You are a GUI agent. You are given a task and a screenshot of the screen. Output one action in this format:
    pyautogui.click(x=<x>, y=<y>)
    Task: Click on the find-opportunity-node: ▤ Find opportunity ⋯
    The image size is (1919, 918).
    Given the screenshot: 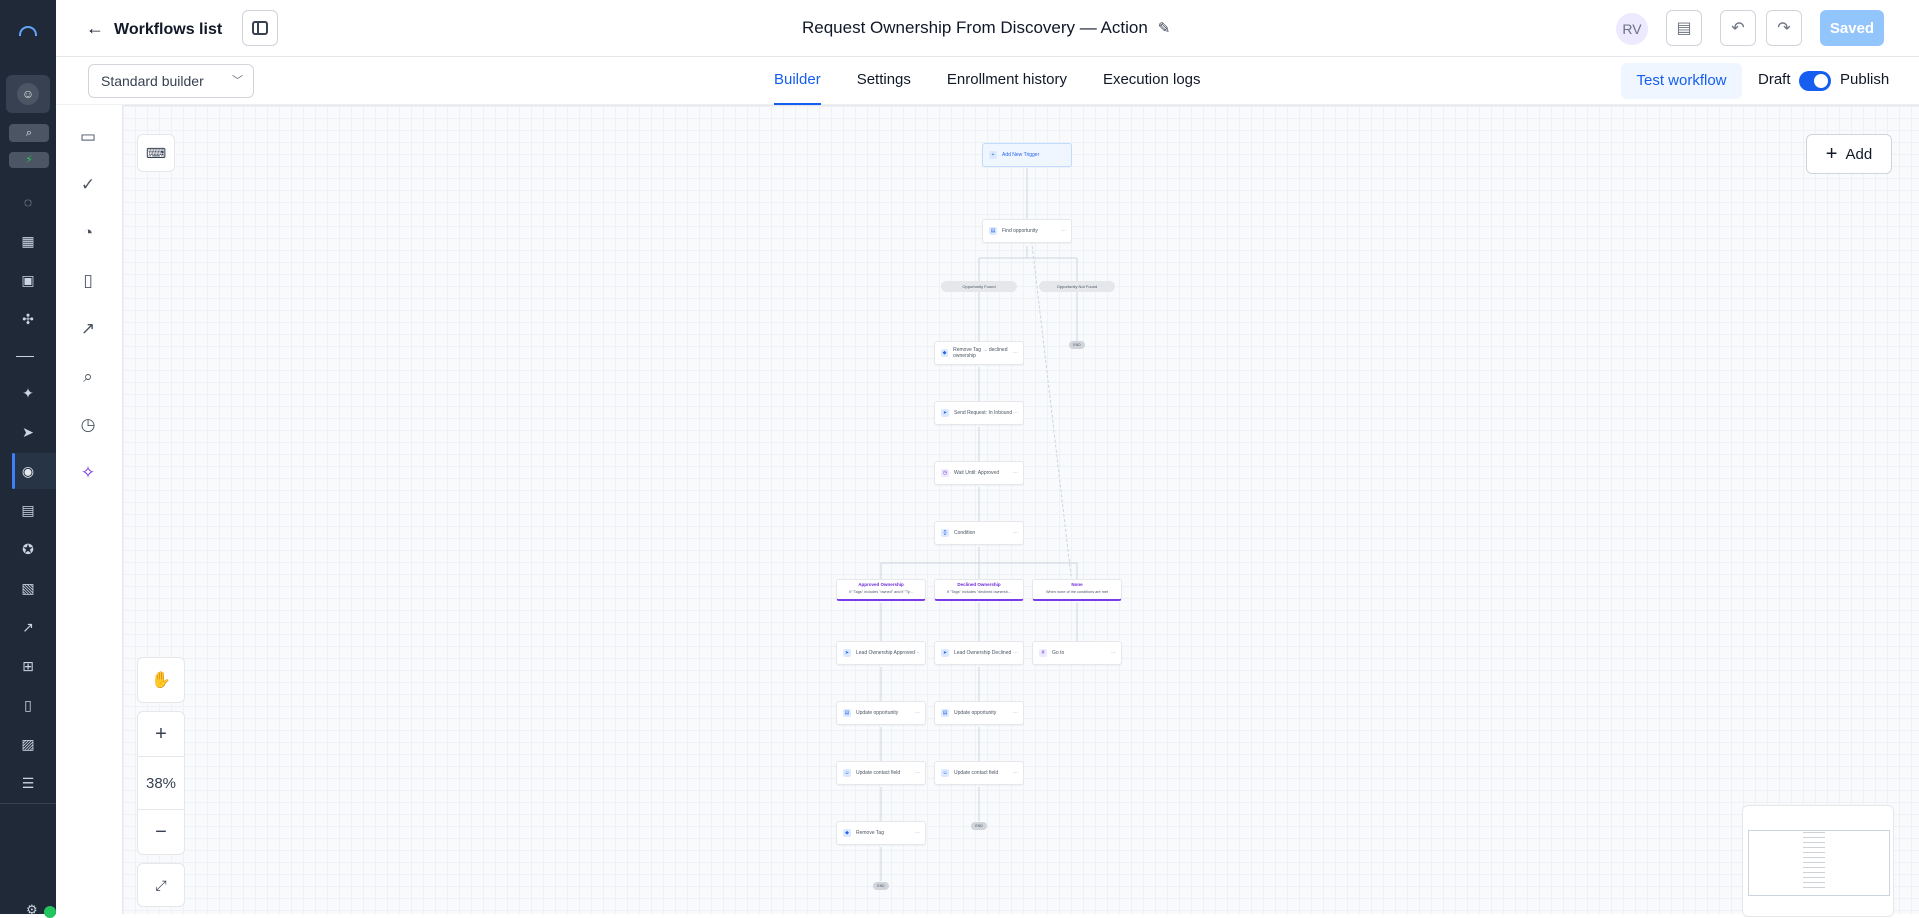 What is the action you would take?
    pyautogui.click(x=1027, y=231)
    